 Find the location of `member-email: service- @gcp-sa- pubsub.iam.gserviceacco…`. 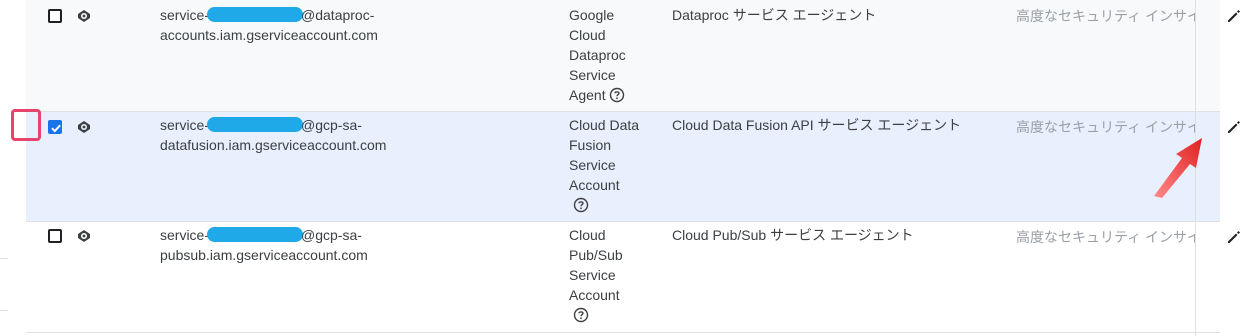

member-email: service- @gcp-sa- pubsub.iam.gserviceacco… is located at coordinates (264, 245).